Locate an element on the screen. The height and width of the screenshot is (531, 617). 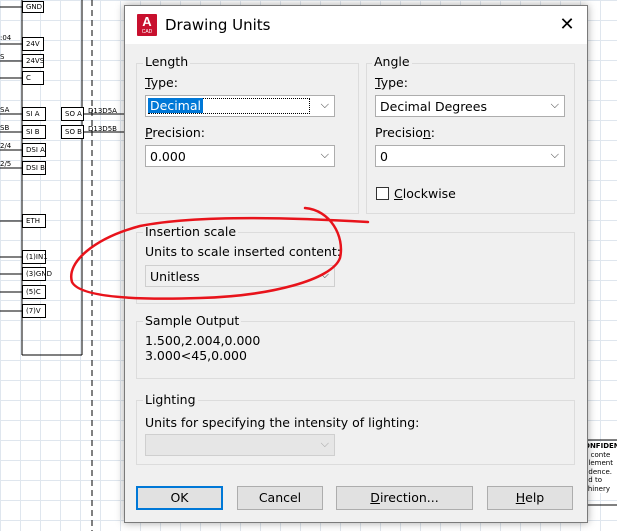
mnemonic: n is located at coordinates (426, 132).